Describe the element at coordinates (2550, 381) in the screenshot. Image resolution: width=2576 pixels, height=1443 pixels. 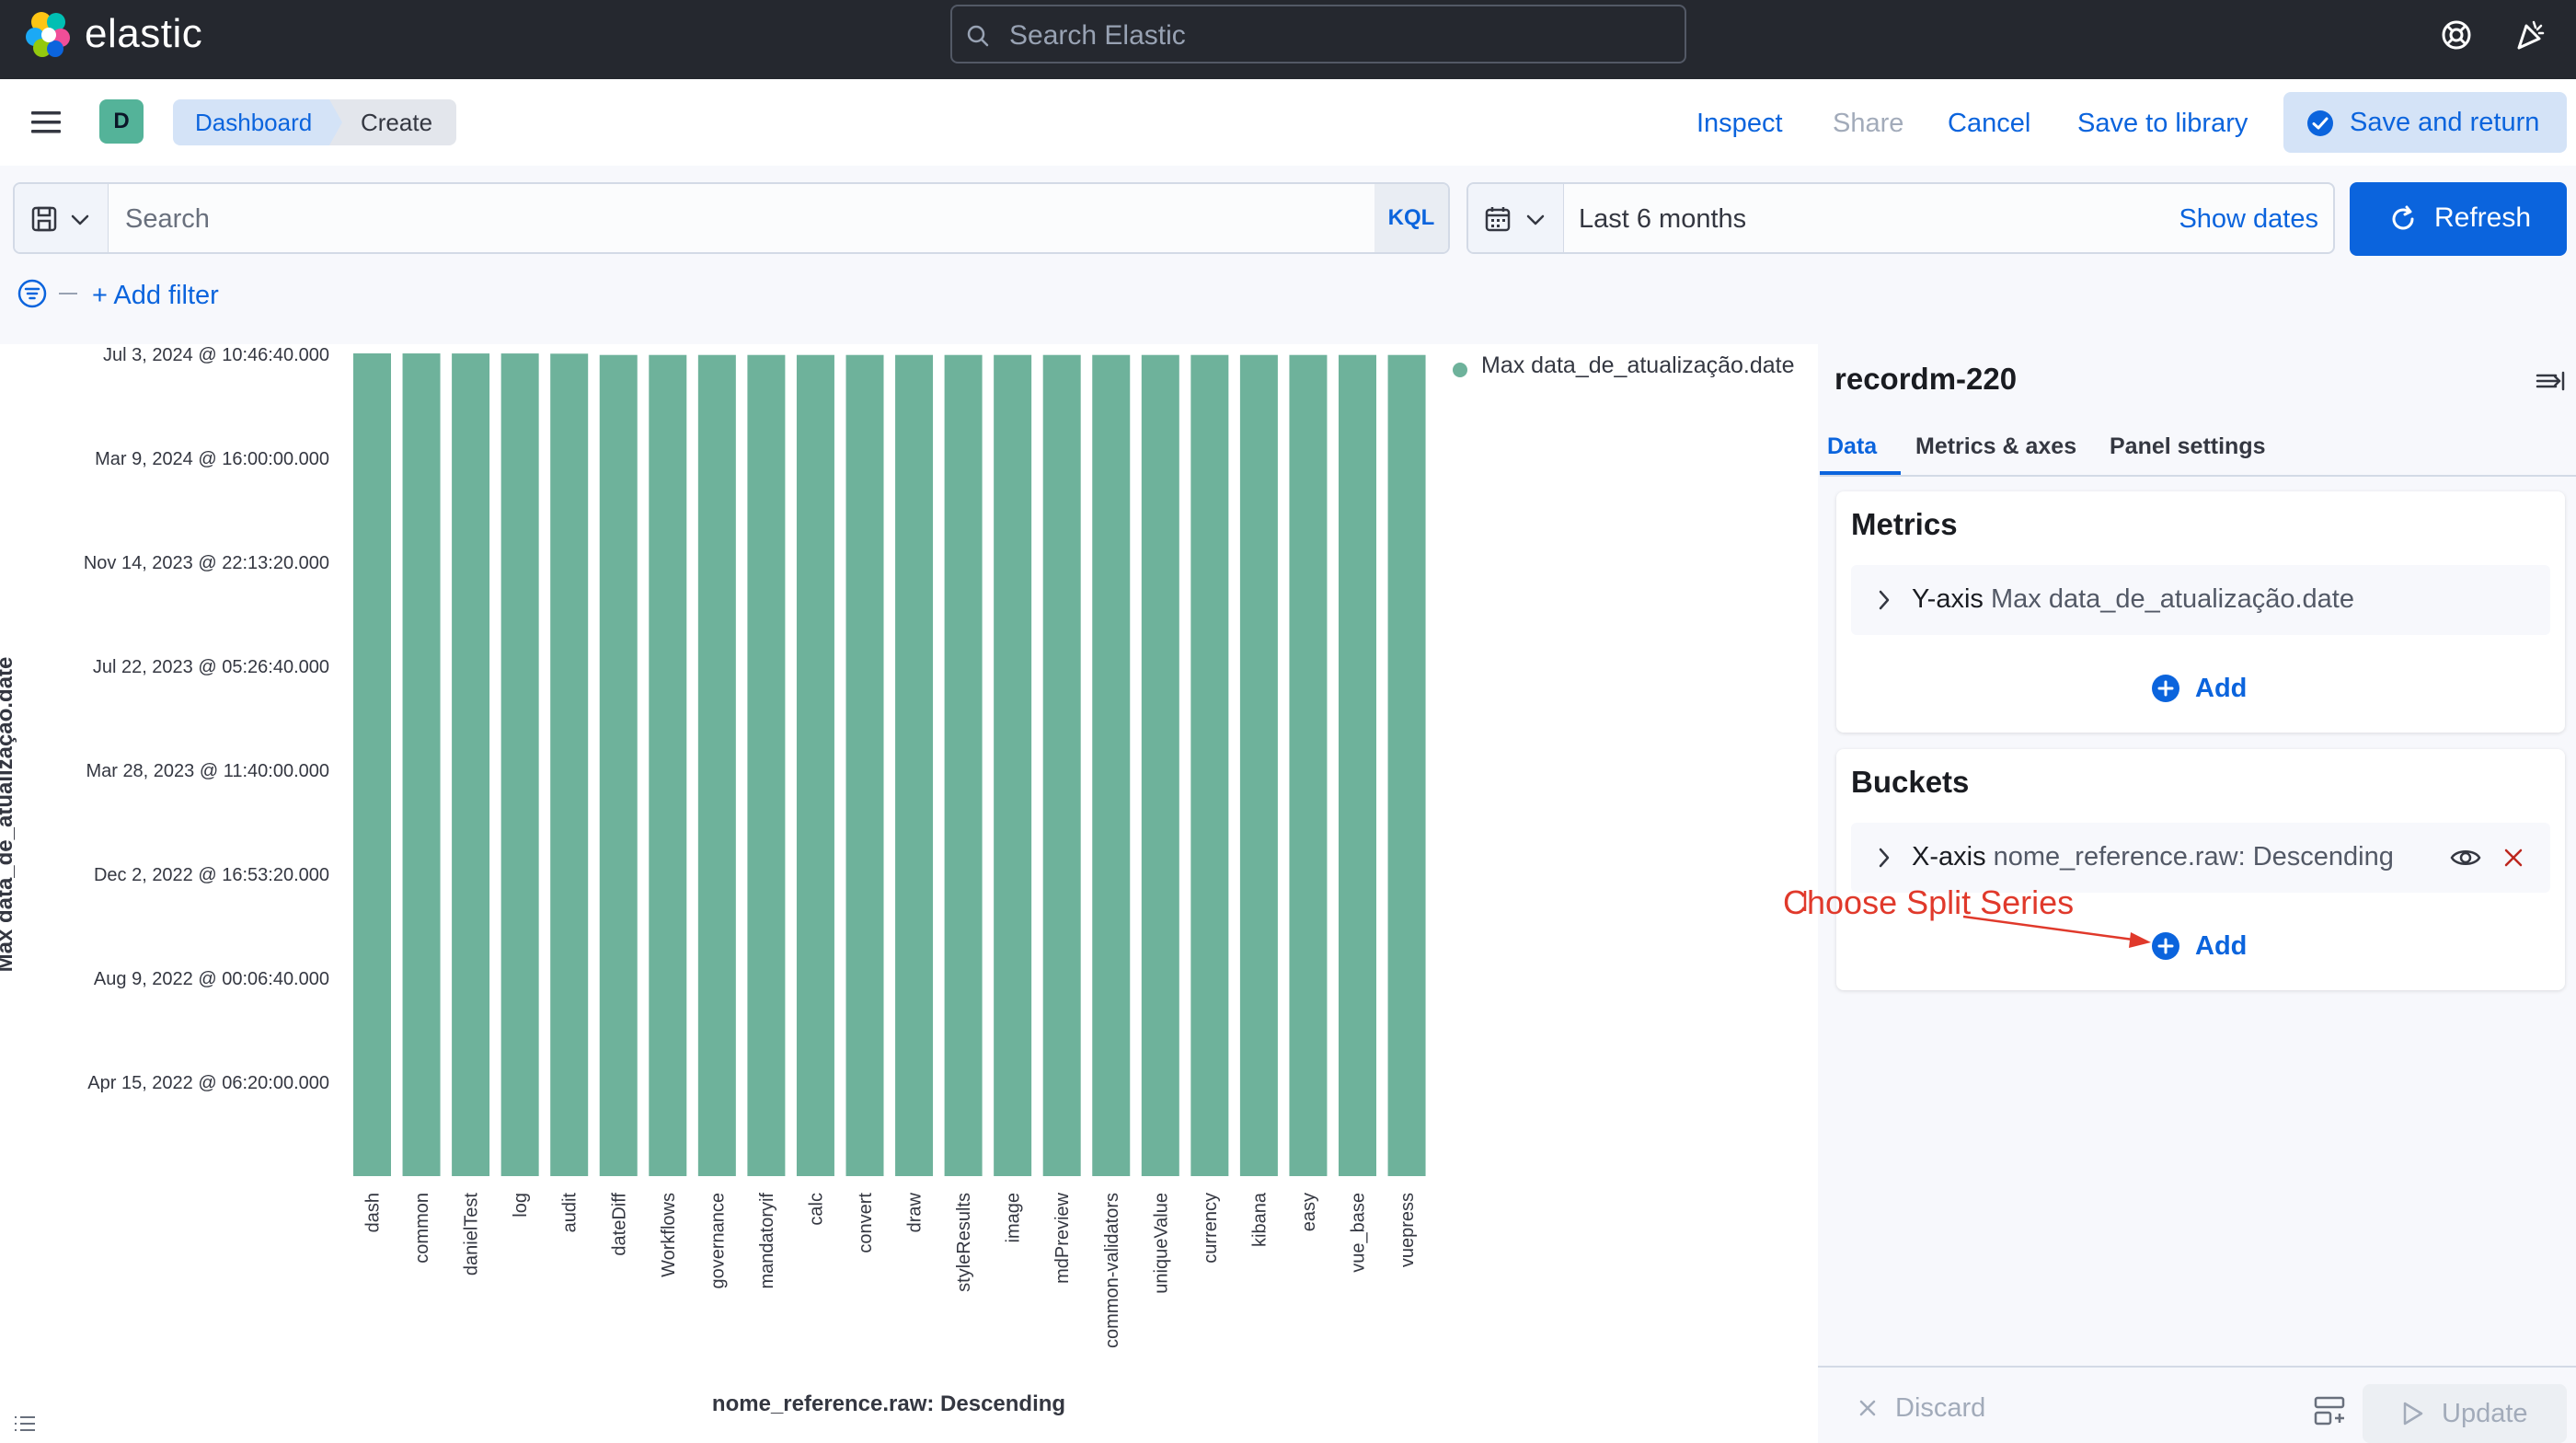
I see `collapse-sidebar-icon` at that location.